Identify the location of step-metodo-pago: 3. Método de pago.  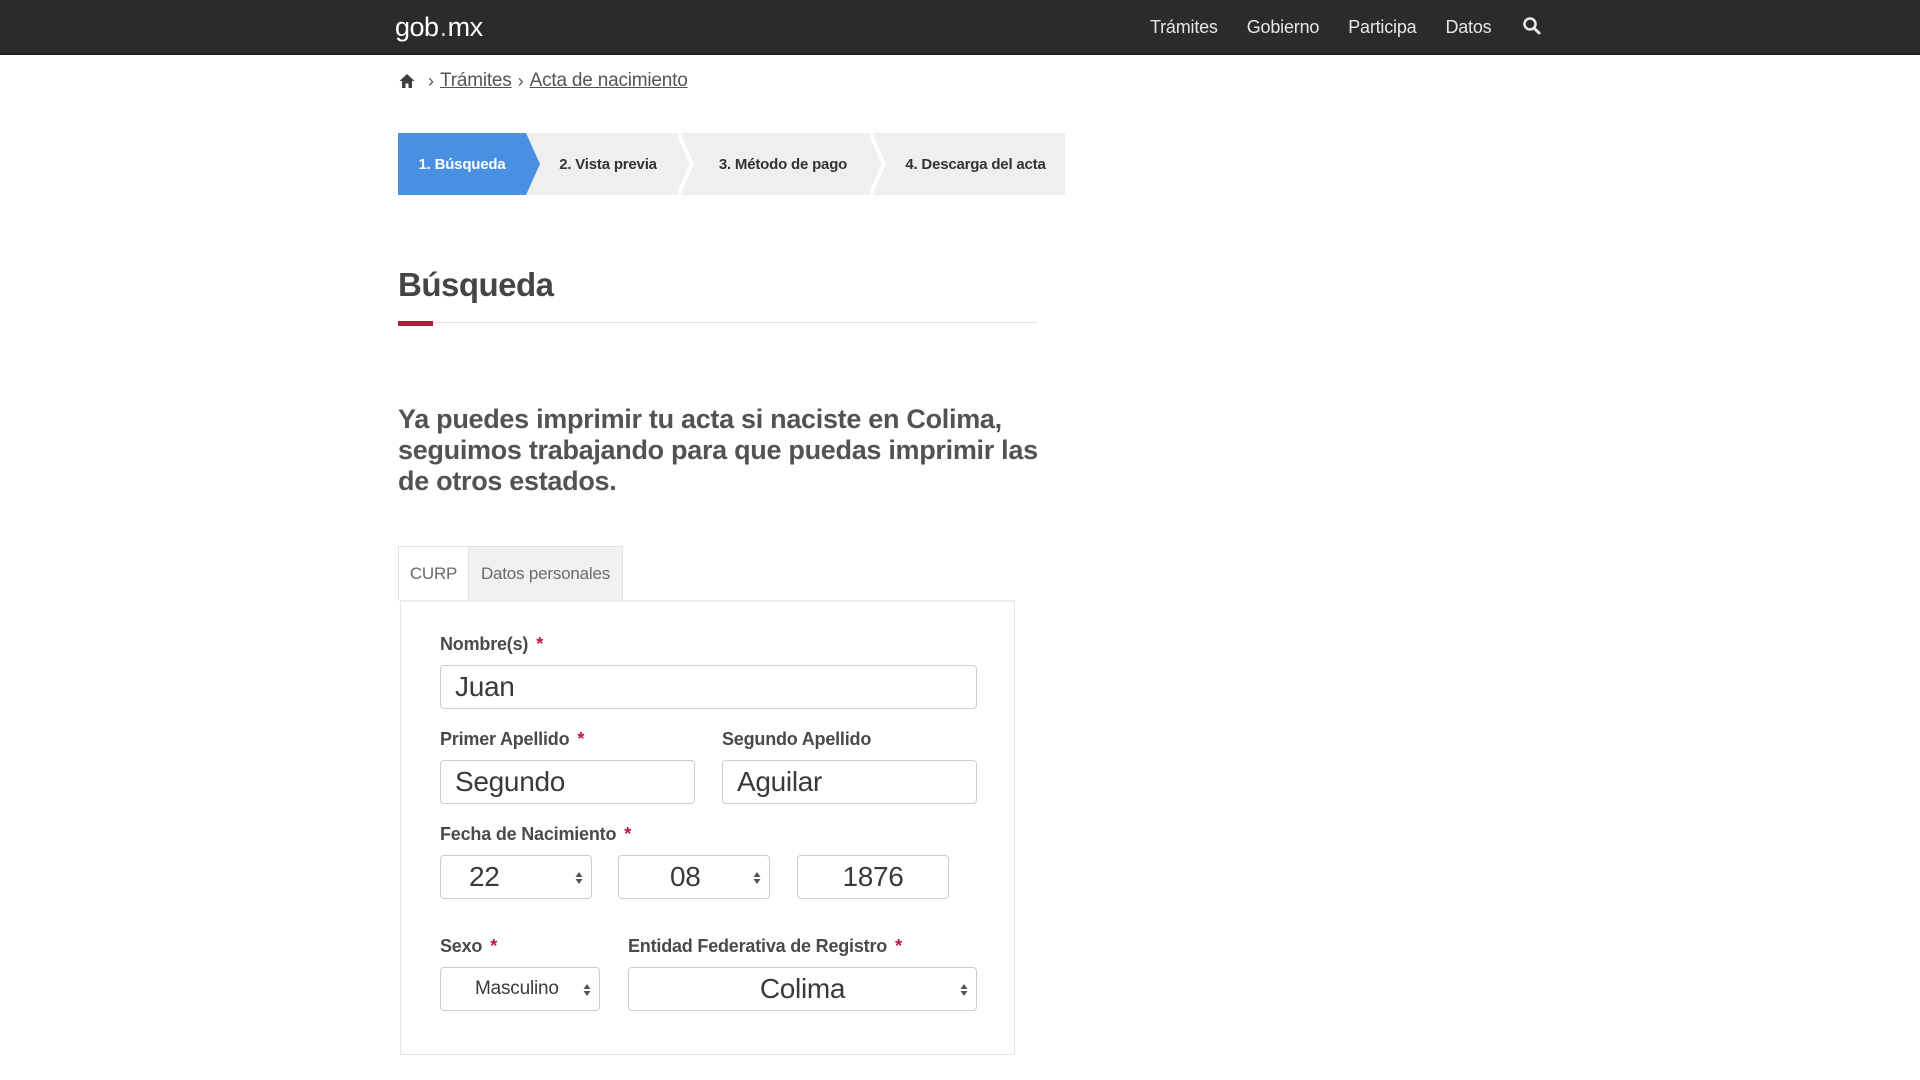
(783, 164).